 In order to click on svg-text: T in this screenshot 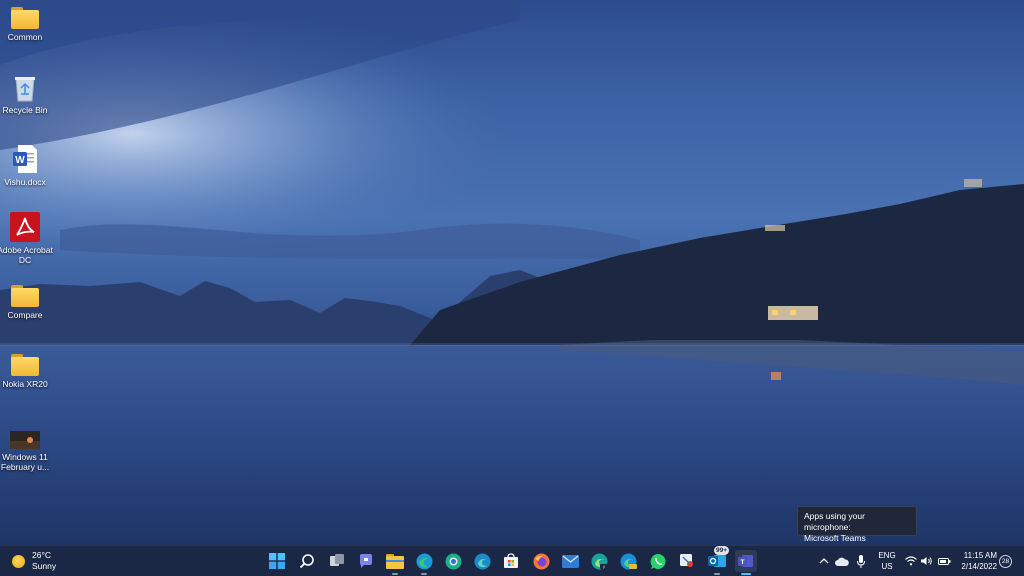, I will do `click(743, 562)`.